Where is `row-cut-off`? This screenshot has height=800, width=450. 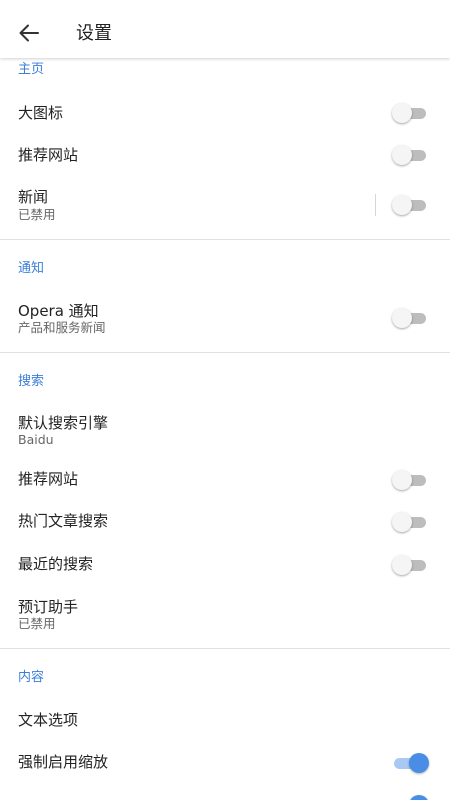
row-cut-off is located at coordinates (225, 792).